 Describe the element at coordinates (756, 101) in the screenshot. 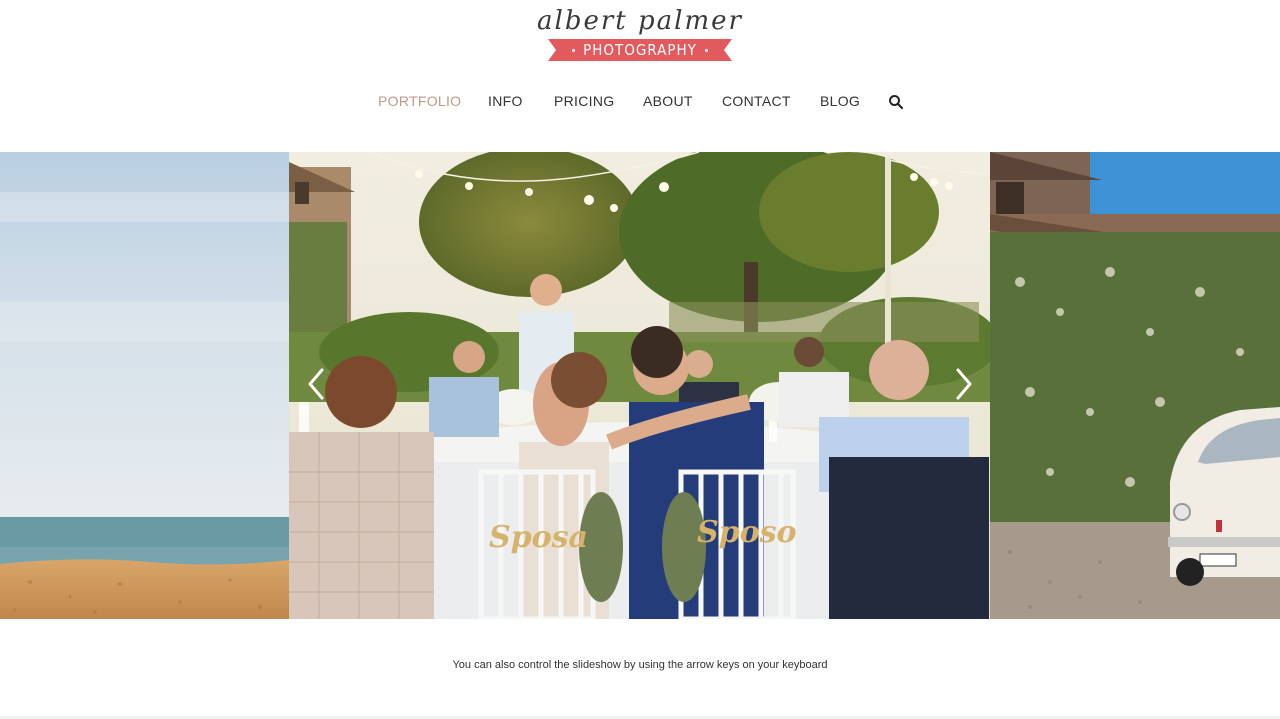

I see `nav-item-contact: CONTACT` at that location.